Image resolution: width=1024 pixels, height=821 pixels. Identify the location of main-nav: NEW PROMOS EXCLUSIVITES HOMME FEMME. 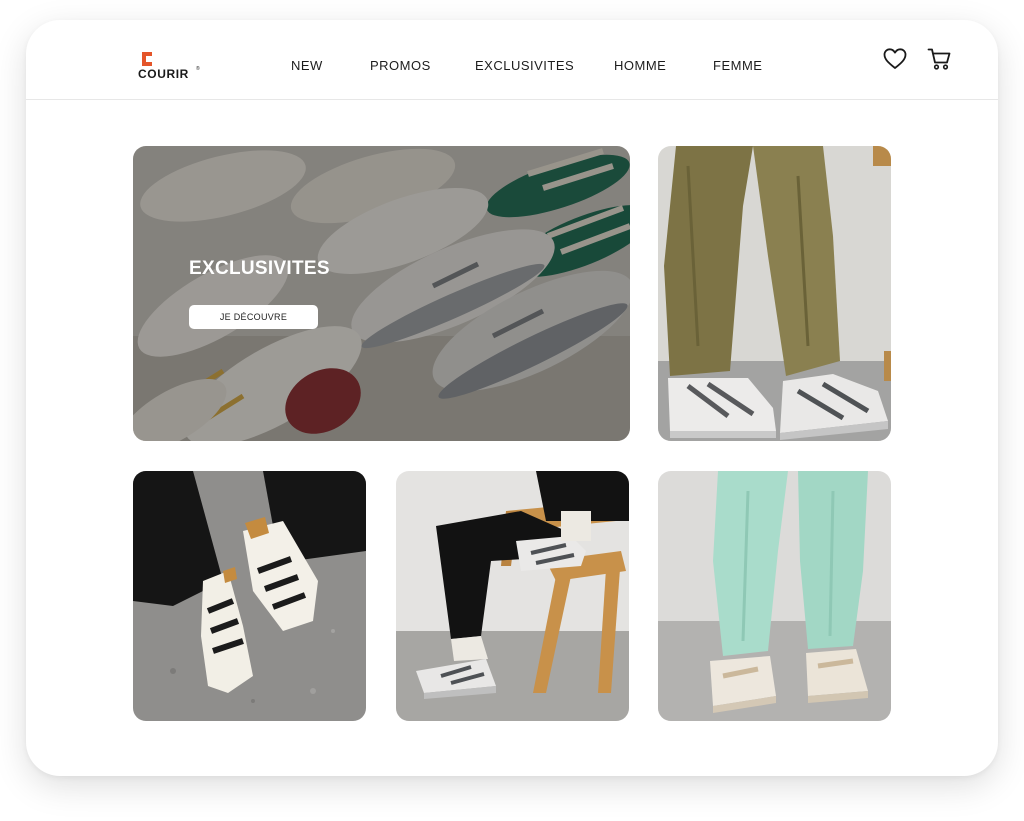
(512, 68).